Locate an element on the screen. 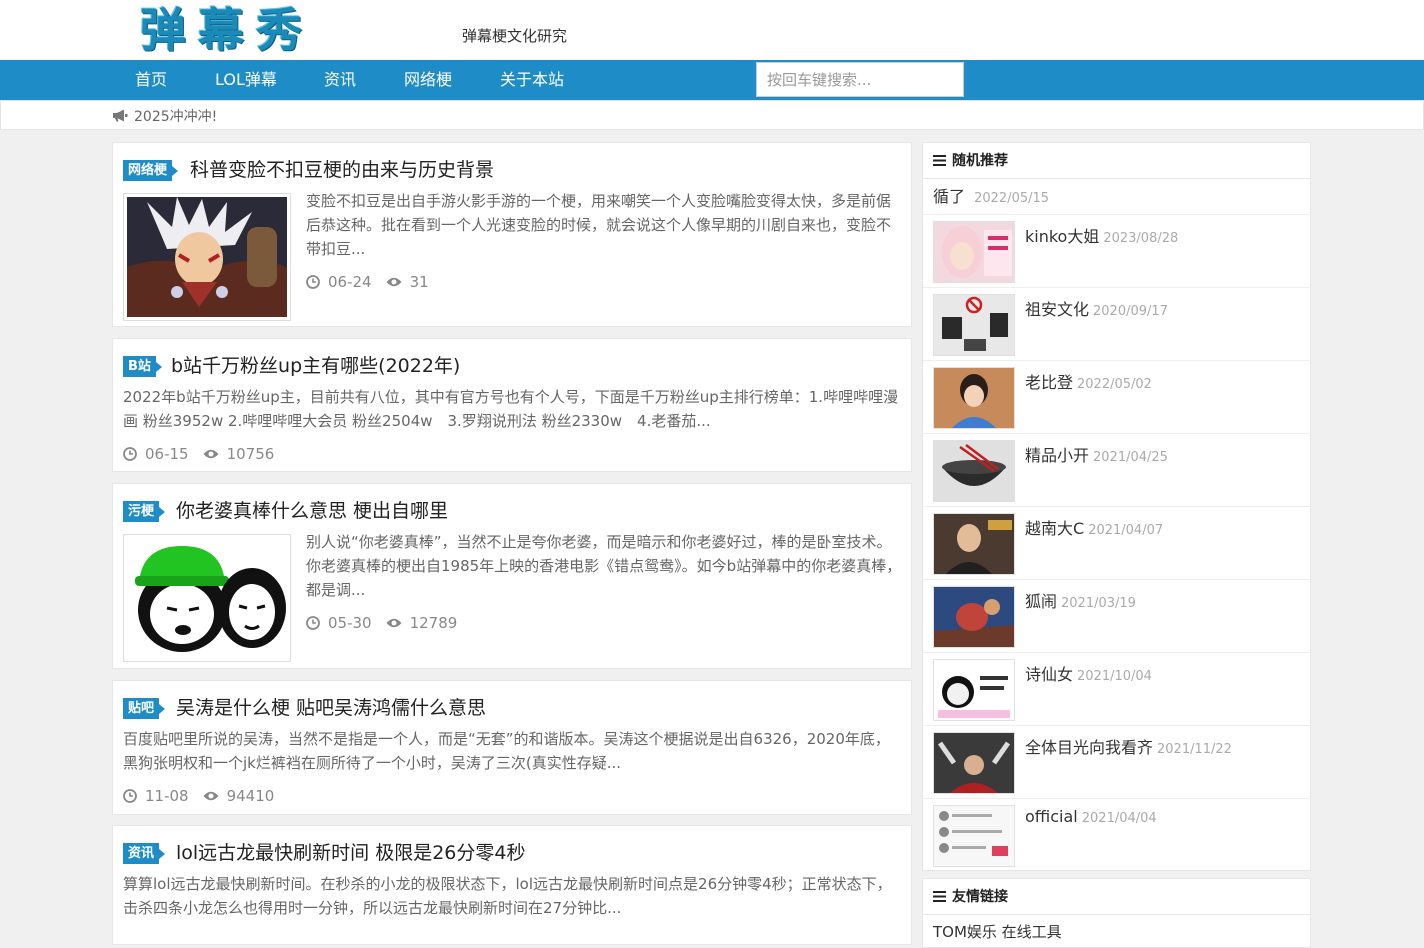 Image resolution: width=1424 pixels, height=948 pixels. nav-item-about: 关于本站 is located at coordinates (532, 80).